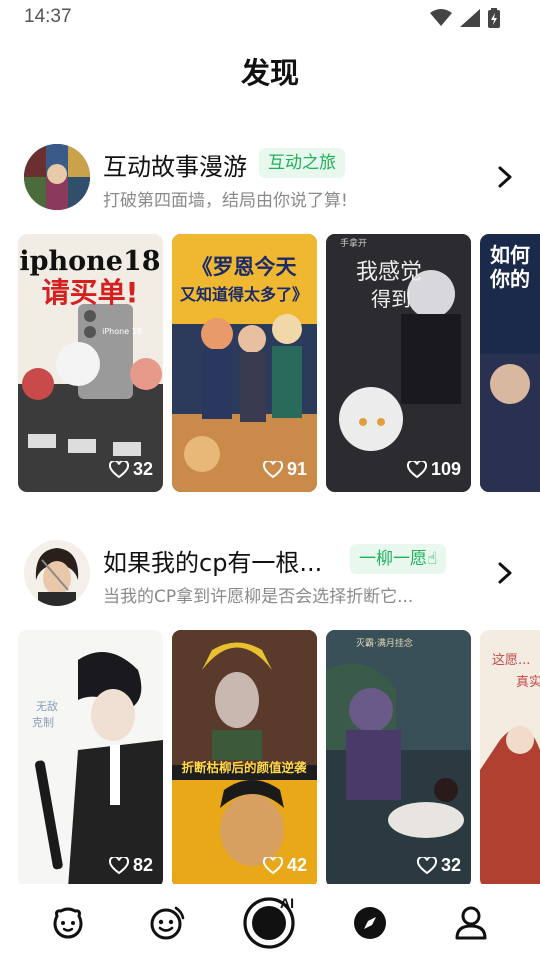 The image size is (540, 960). I want to click on story-card: 灭霸·满月挂念 32, so click(398, 759).